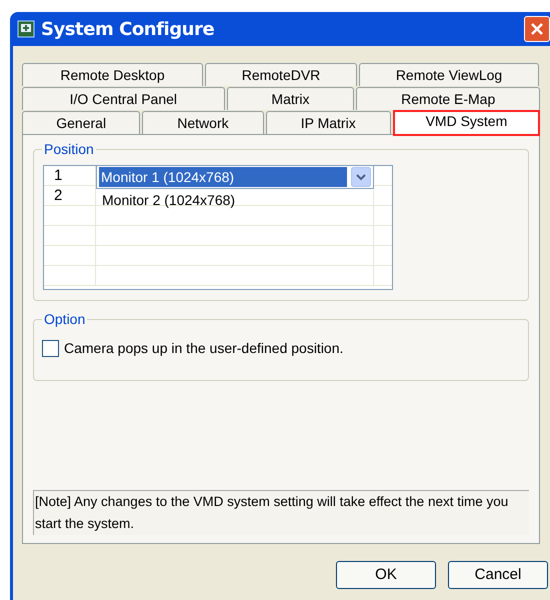  Describe the element at coordinates (466, 123) in the screenshot. I see `tab: VMD System` at that location.